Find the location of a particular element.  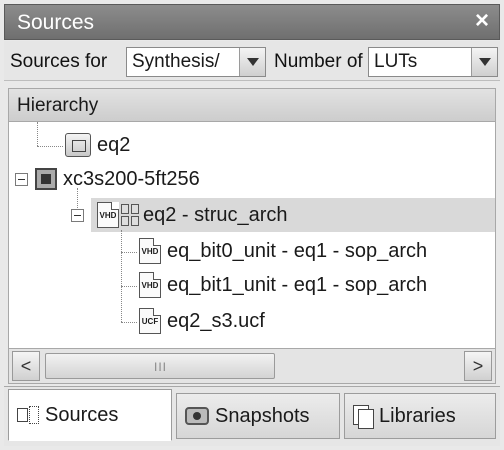

horizontal-scrollbar: < III > is located at coordinates (252, 366).